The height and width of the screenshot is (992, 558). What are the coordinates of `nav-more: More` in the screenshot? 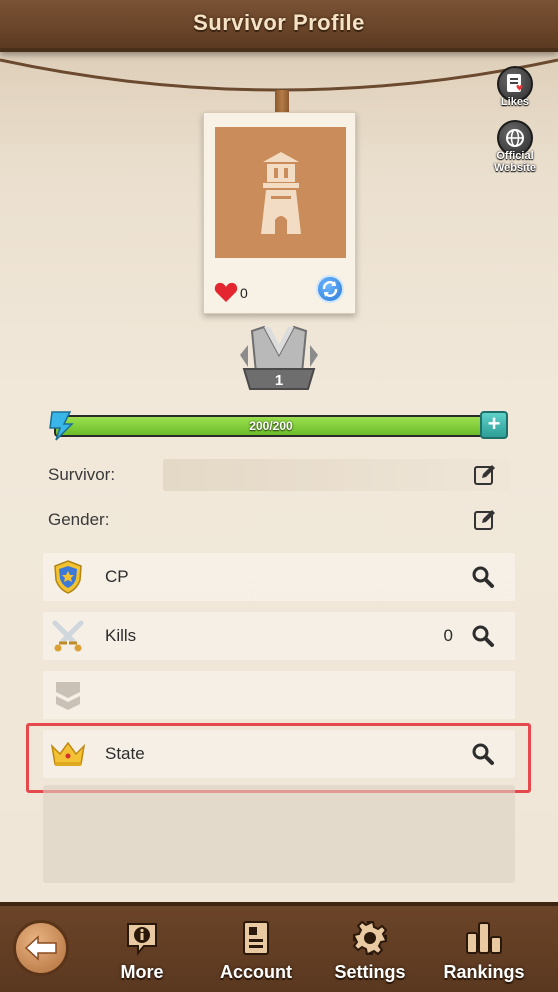 It's located at (142, 950).